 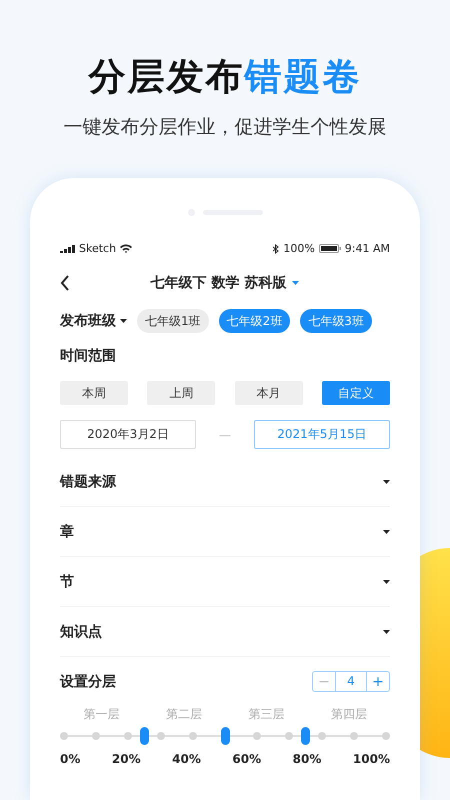 What do you see at coordinates (126, 248) in the screenshot?
I see `wifi-icon` at bounding box center [126, 248].